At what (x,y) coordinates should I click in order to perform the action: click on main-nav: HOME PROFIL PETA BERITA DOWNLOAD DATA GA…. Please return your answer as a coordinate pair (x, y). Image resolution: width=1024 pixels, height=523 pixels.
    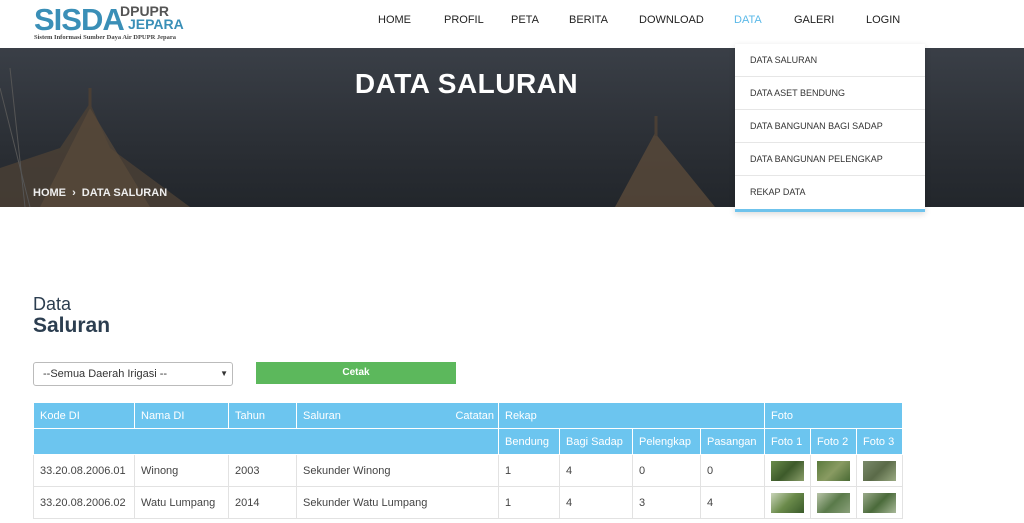
    Looking at the image, I should click on (642, 20).